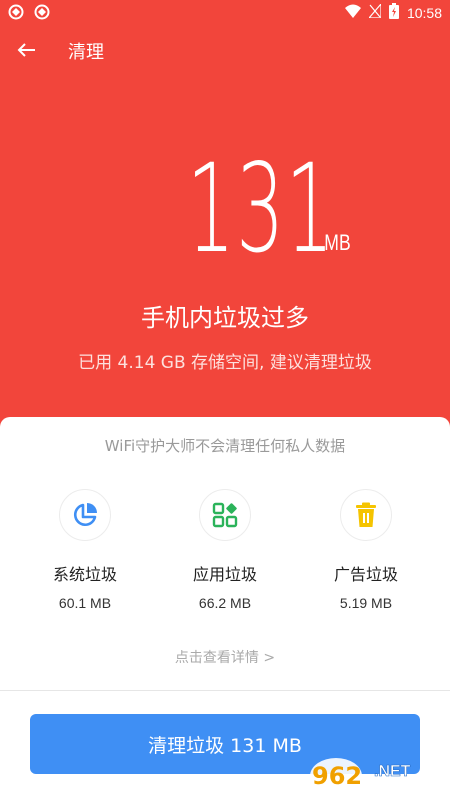 Image resolution: width=450 pixels, height=800 pixels. I want to click on battery-icon, so click(393, 13).